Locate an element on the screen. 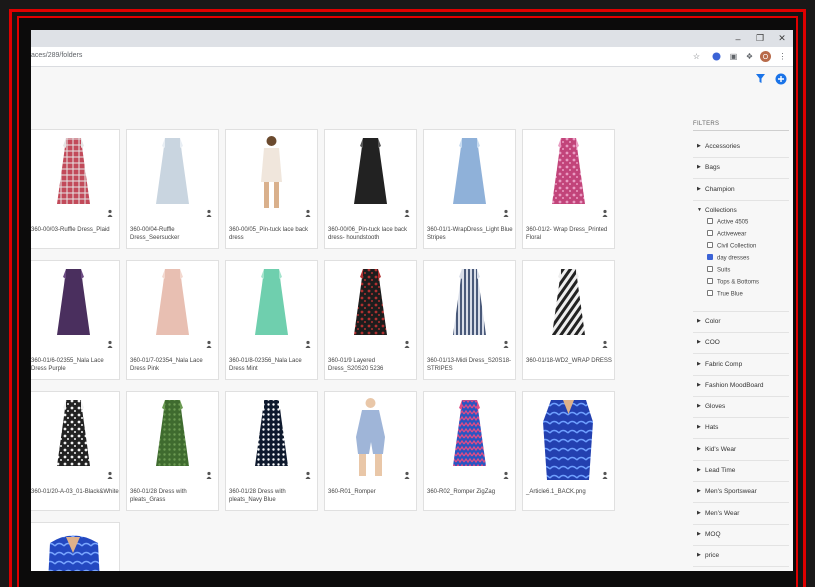 This screenshot has width=815, height=587. filter-category: ▶ Lead Time is located at coordinates (741, 471).